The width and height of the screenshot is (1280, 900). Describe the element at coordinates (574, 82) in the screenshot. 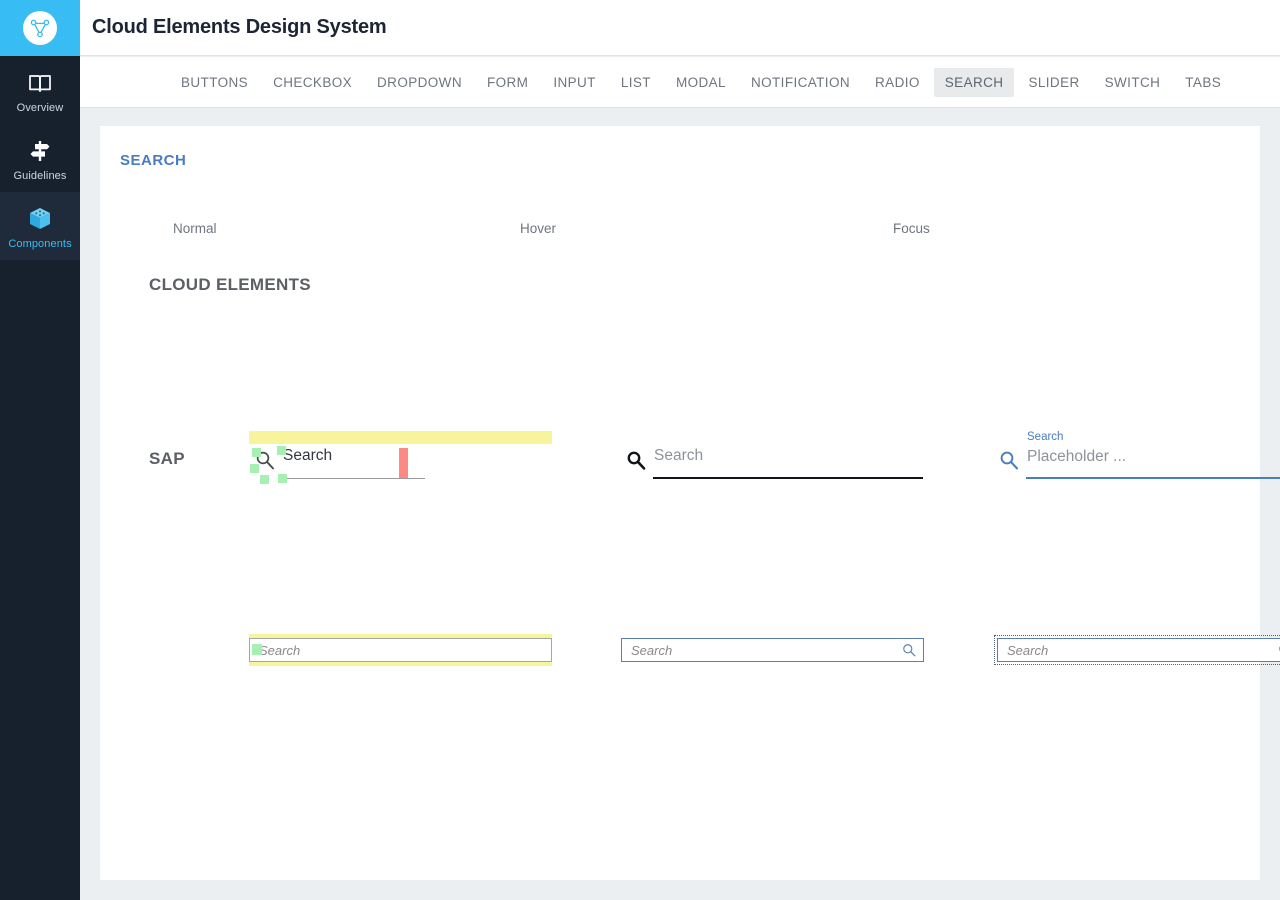

I see `tab-input: INPUT` at that location.